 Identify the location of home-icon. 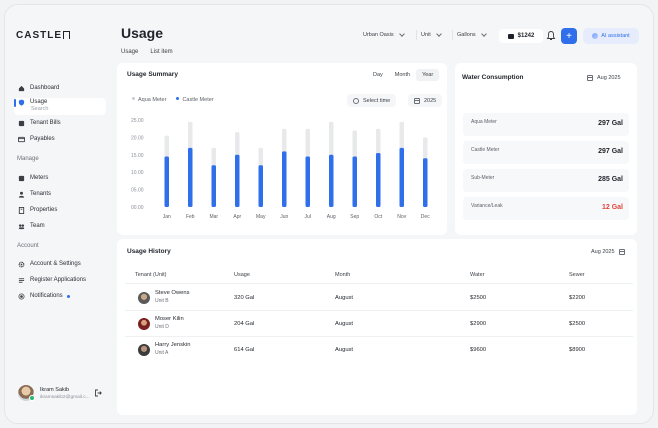
(21, 88).